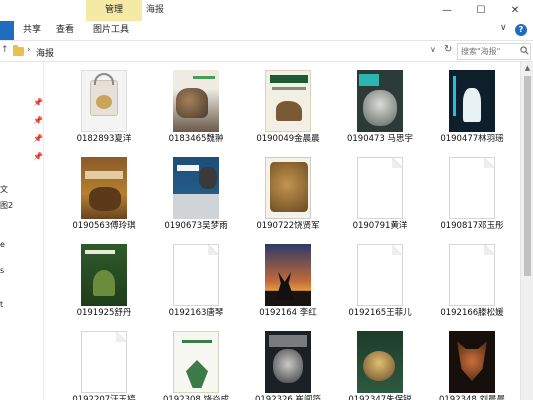 Image resolution: width=533 pixels, height=400 pixels. I want to click on scrollbar-thumb, so click(527, 176).